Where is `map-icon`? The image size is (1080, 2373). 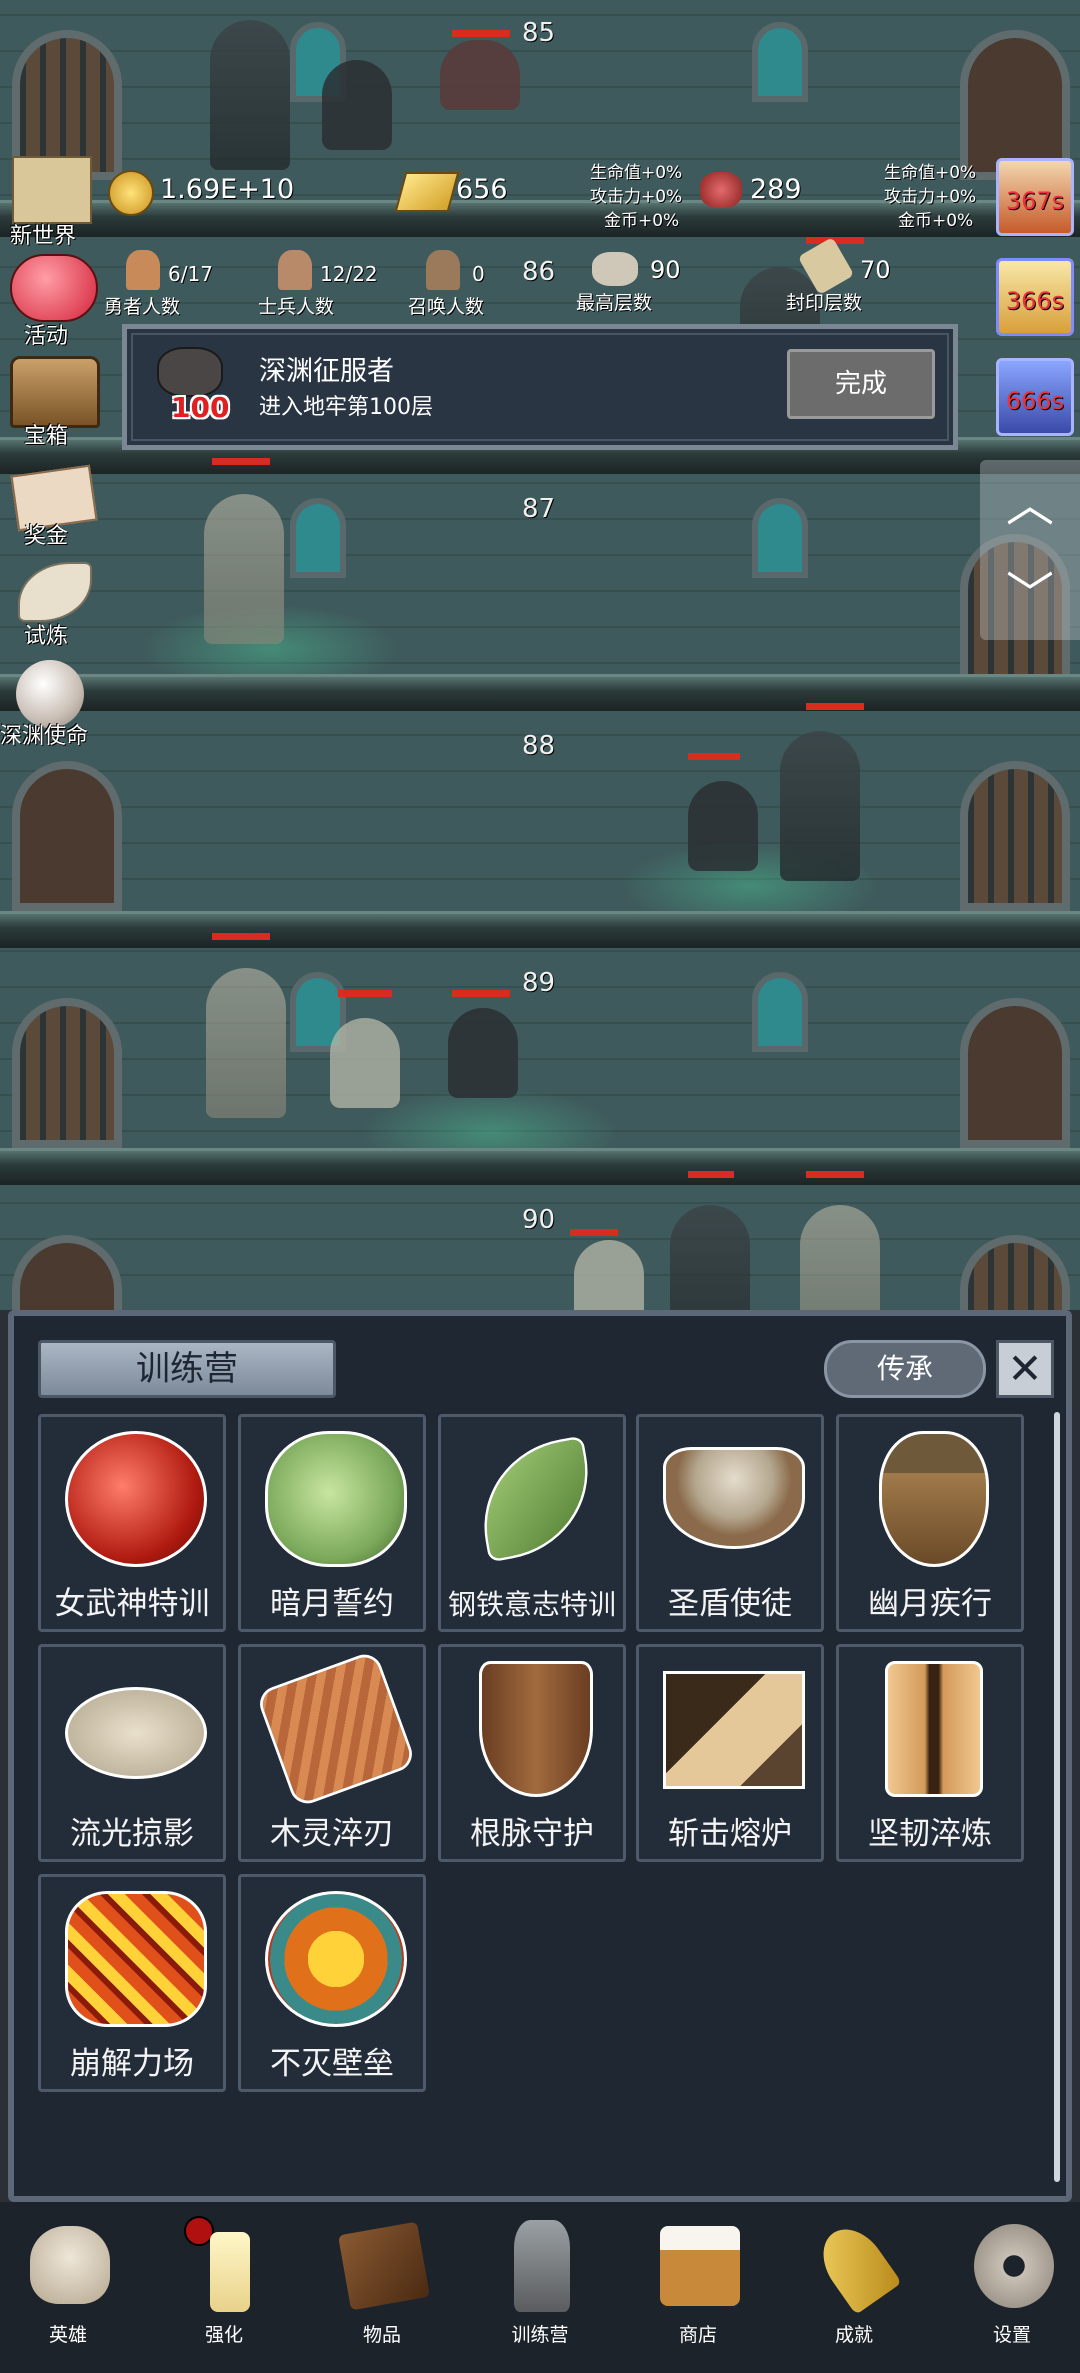
map-icon is located at coordinates (52, 190).